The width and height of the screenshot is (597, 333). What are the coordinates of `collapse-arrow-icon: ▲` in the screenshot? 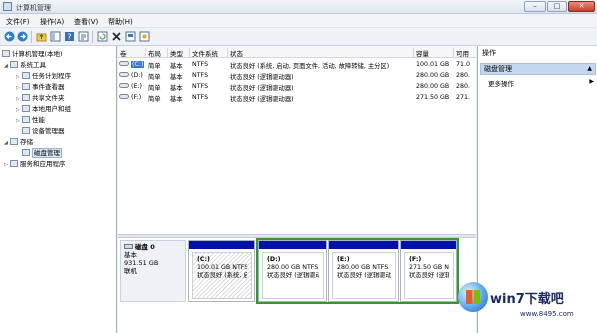 It's located at (589, 69).